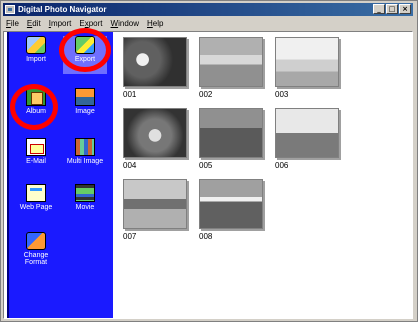 This screenshot has height=322, width=418. What do you see at coordinates (130, 165) in the screenshot?
I see `thumbnail-caption: 004` at bounding box center [130, 165].